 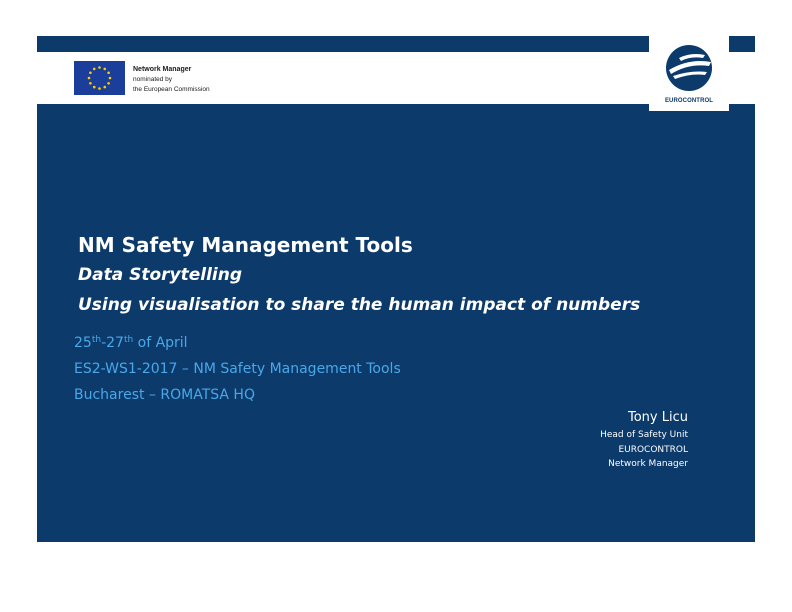 I want to click on event-date: 25th-27th of April, so click(x=131, y=343).